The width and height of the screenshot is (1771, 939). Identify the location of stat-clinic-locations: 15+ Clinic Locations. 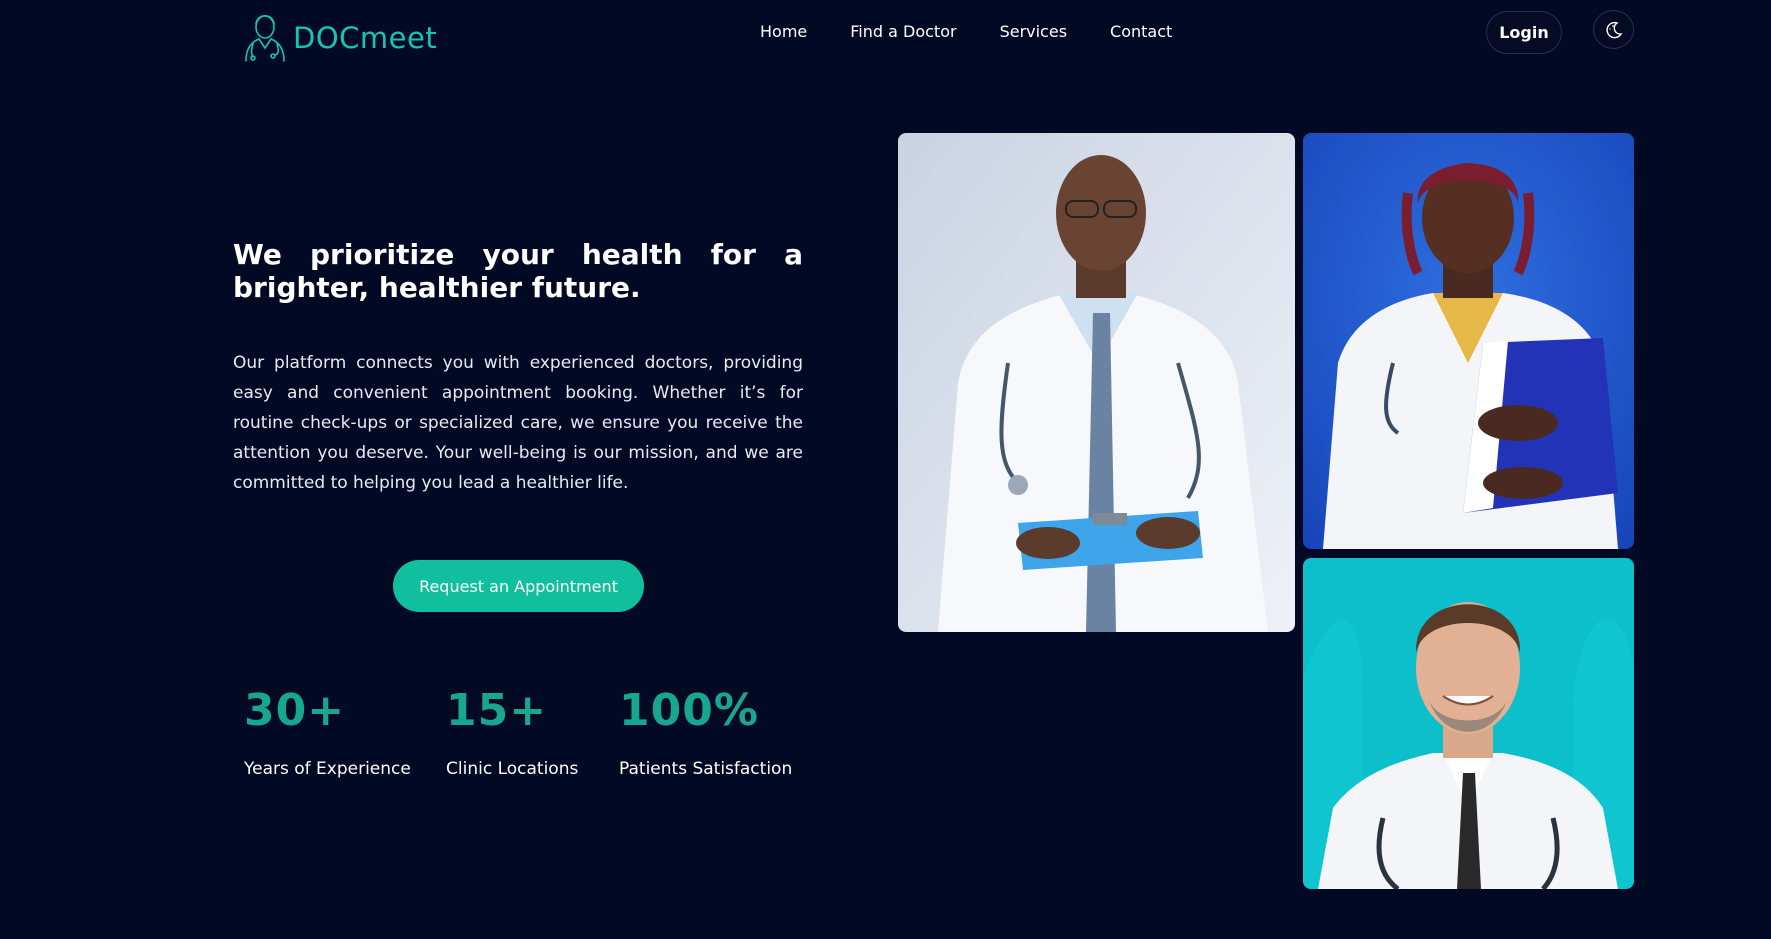
(512, 732).